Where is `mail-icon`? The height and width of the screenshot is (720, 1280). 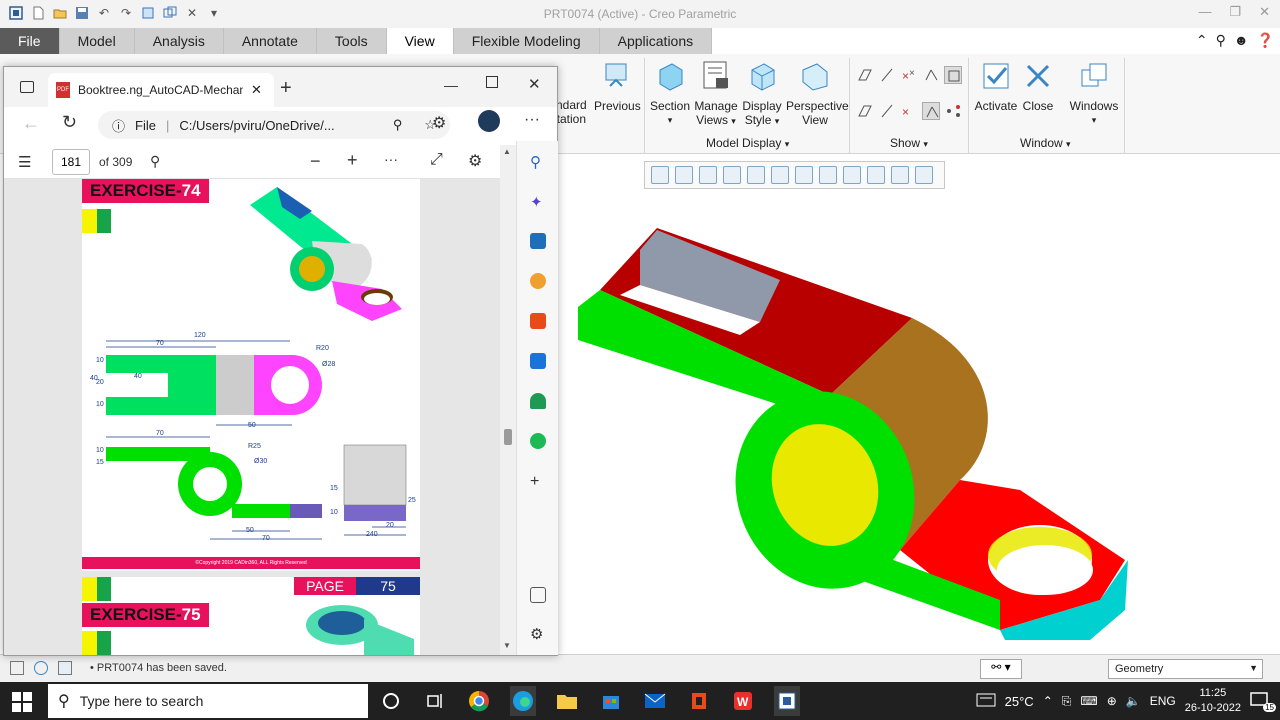 mail-icon is located at coordinates (655, 701).